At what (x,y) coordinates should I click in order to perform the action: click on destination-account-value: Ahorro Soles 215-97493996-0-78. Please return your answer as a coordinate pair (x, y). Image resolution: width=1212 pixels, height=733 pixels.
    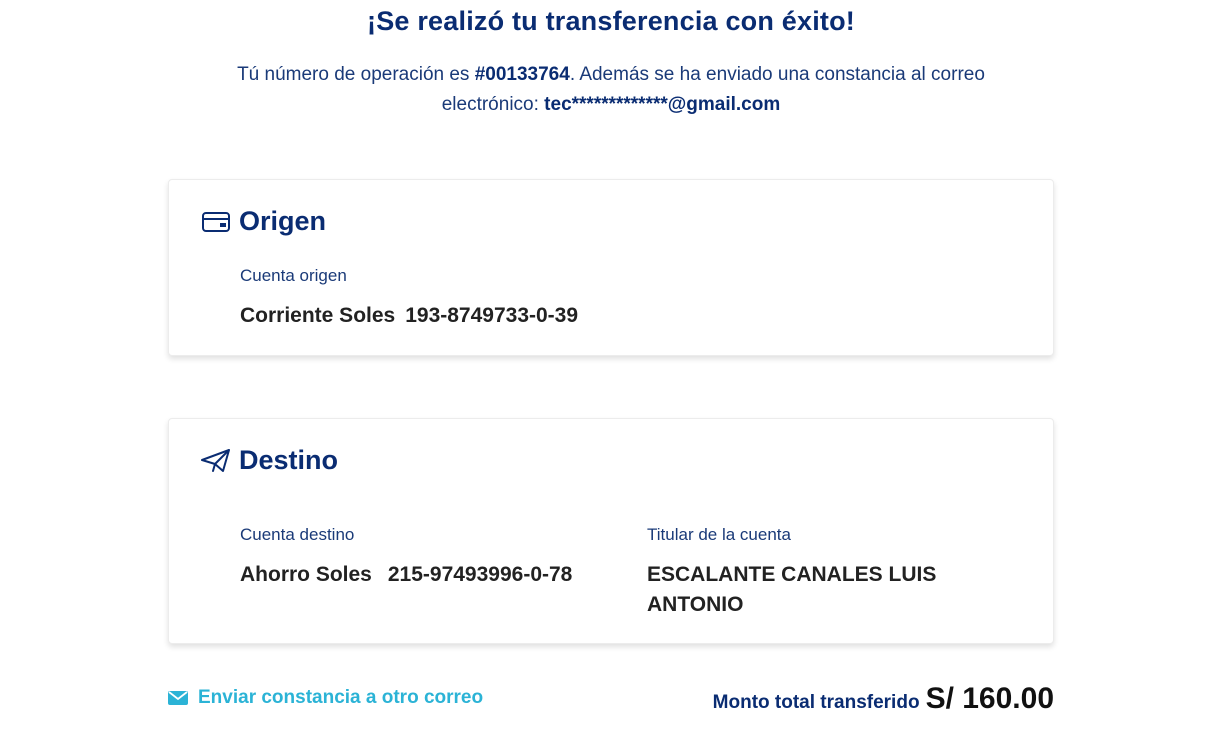
    Looking at the image, I should click on (406, 575).